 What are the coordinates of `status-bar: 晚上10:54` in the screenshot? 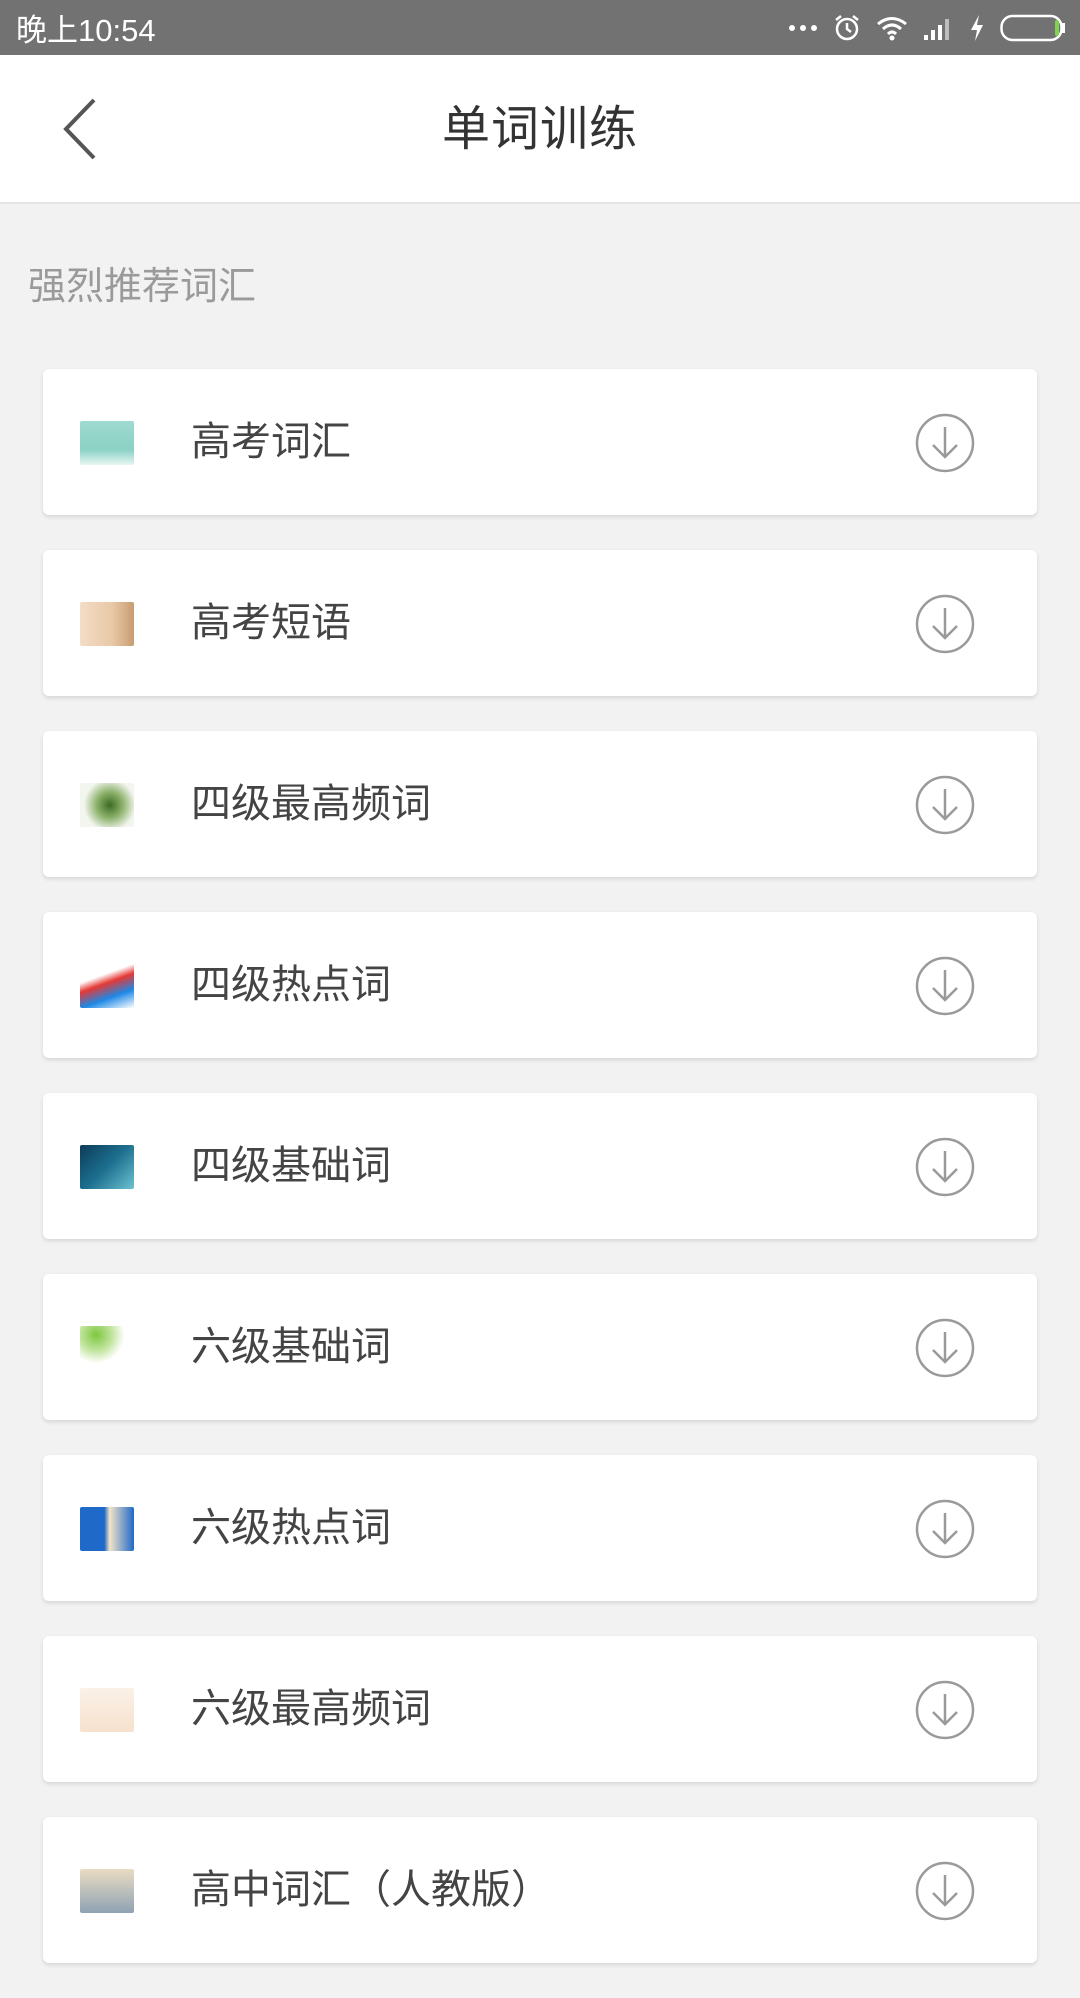 It's located at (540, 27).